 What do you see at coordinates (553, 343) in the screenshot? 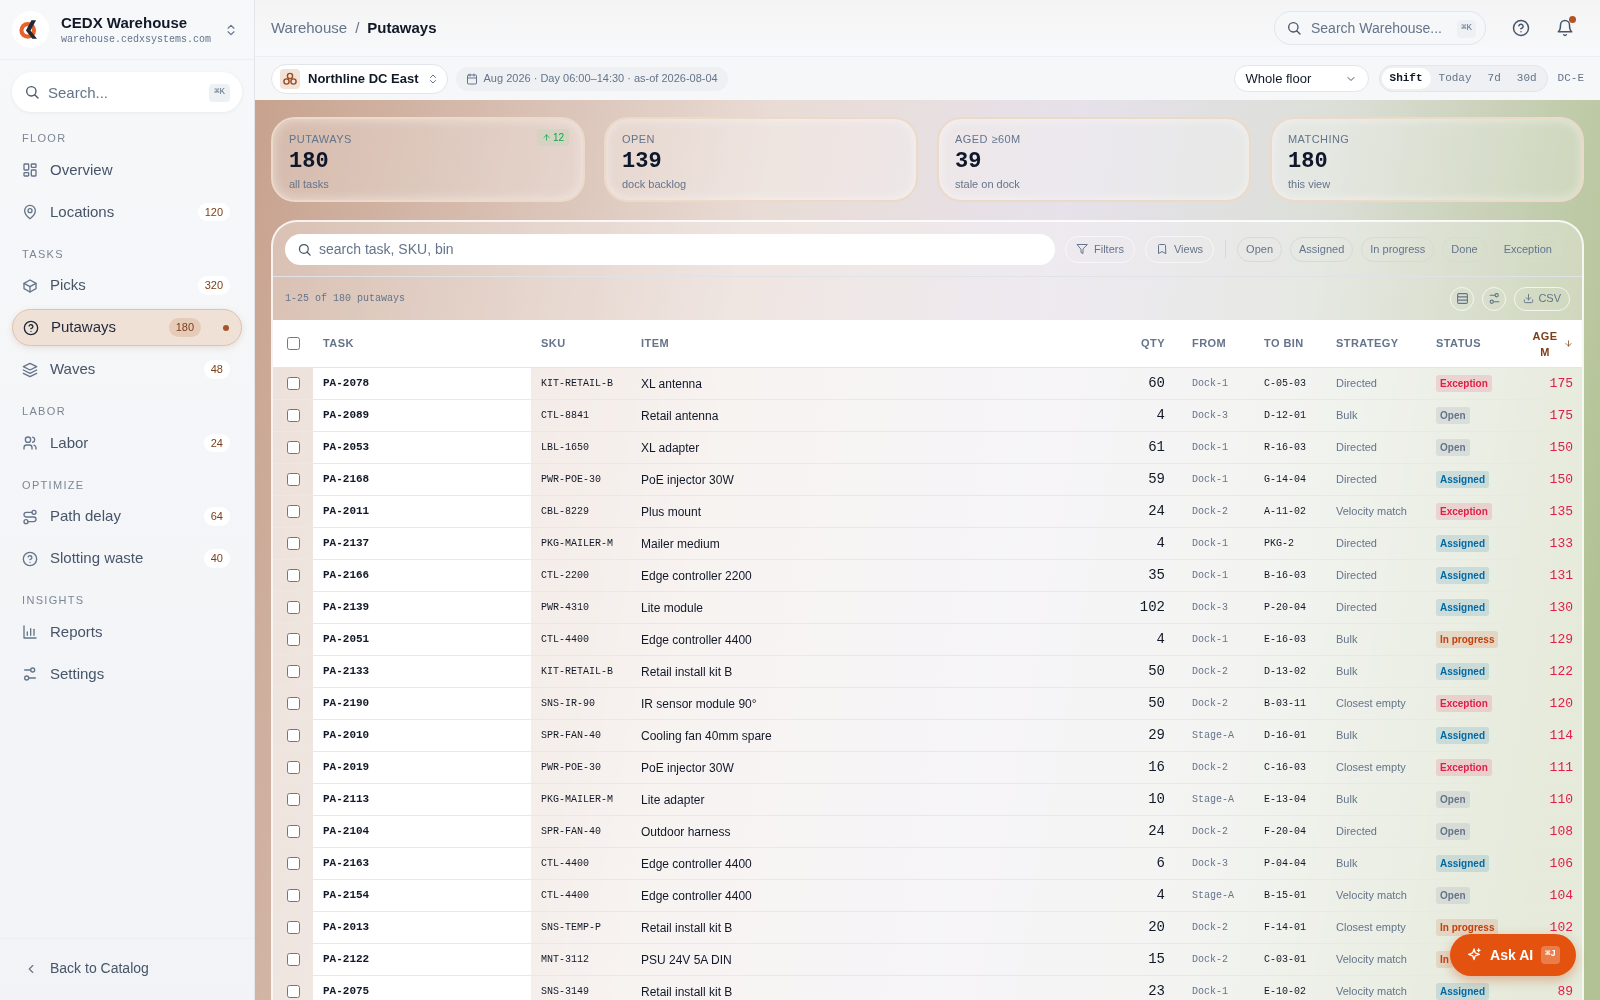
I see `column-header: SKU` at bounding box center [553, 343].